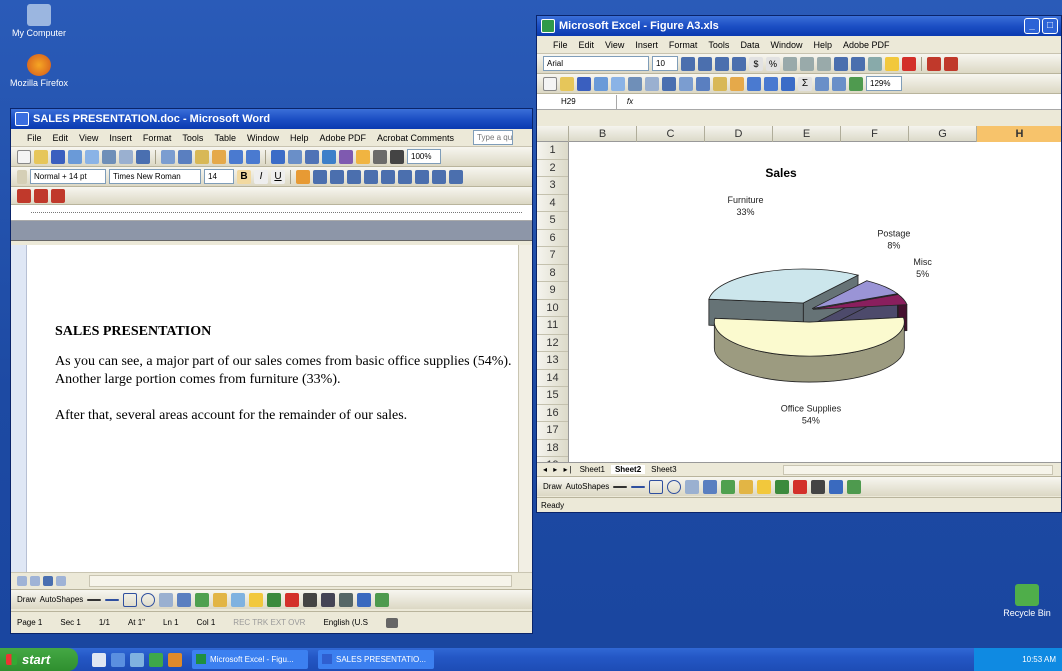  I want to click on tab-scroll-arrows: ◂ ▸ ▸|, so click(558, 469).